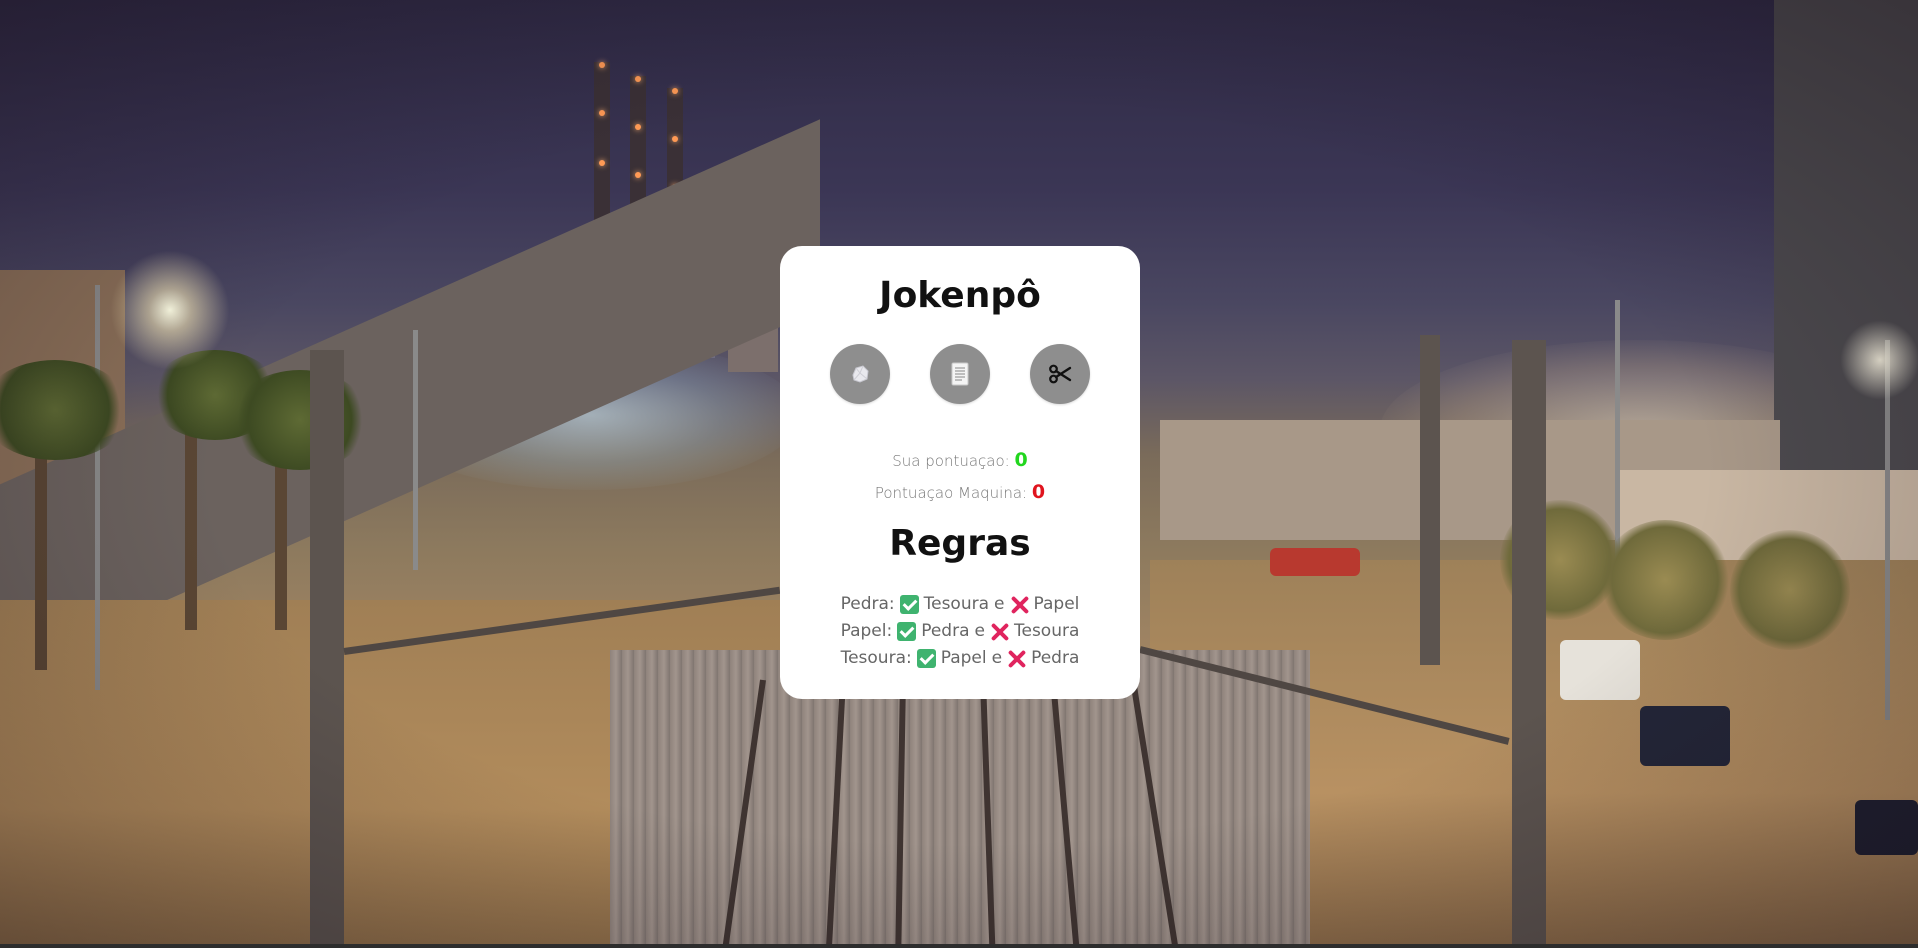 Image resolution: width=1918 pixels, height=948 pixels. I want to click on rule-subject: Papel:, so click(866, 631).